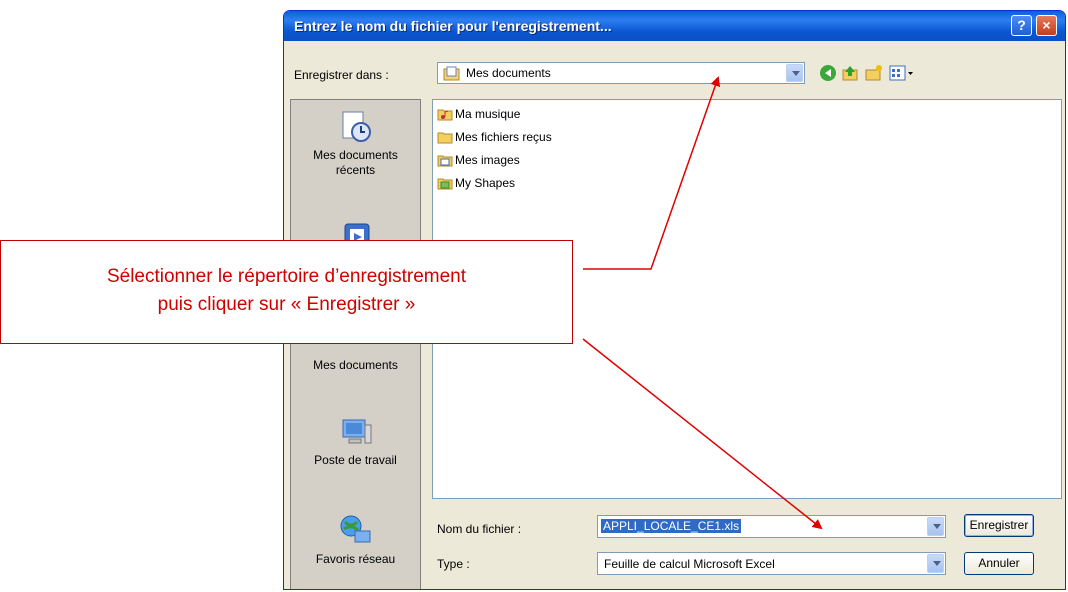  What do you see at coordinates (341, 75) in the screenshot?
I see `save-in-label: Enregistrer dans :` at bounding box center [341, 75].